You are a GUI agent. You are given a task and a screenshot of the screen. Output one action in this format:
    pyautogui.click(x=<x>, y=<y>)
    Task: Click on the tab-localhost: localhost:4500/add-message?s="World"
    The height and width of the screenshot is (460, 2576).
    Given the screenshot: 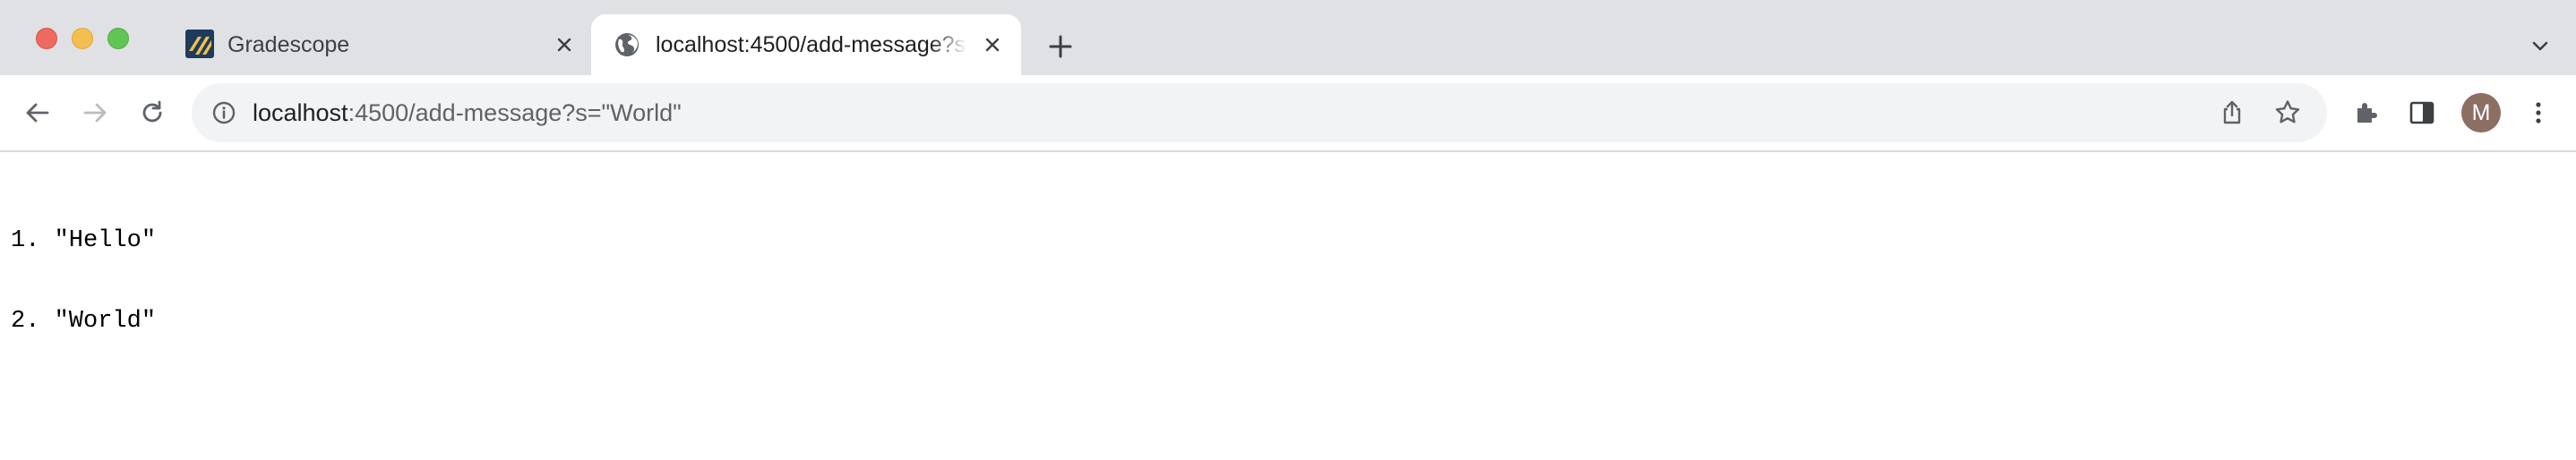 What is the action you would take?
    pyautogui.click(x=806, y=44)
    